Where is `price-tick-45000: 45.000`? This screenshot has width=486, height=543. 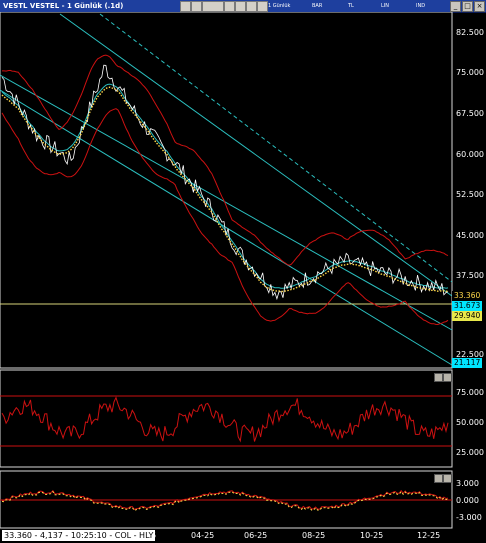 price-tick-45000: 45.000 is located at coordinates (470, 235).